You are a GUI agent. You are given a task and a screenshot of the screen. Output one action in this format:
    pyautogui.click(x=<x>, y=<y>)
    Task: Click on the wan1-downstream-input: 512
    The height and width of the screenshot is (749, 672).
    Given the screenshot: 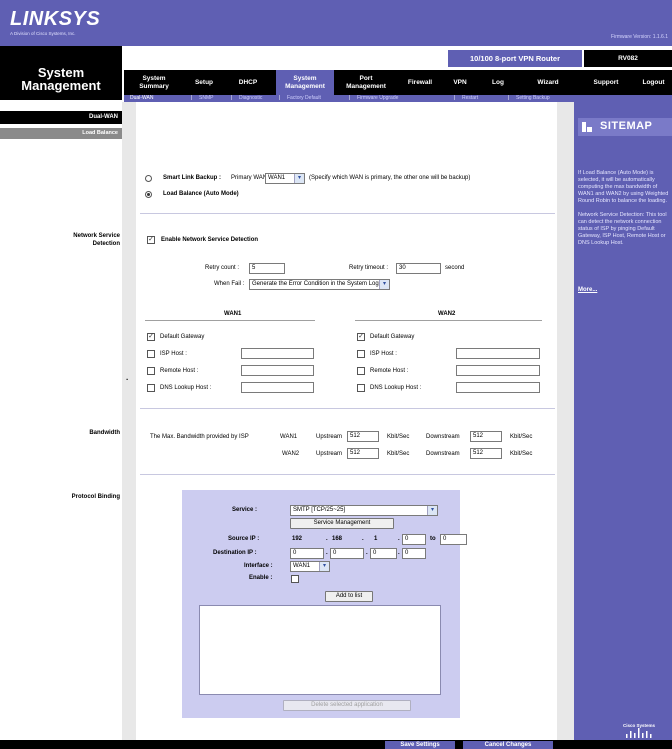 What is the action you would take?
    pyautogui.click(x=486, y=436)
    